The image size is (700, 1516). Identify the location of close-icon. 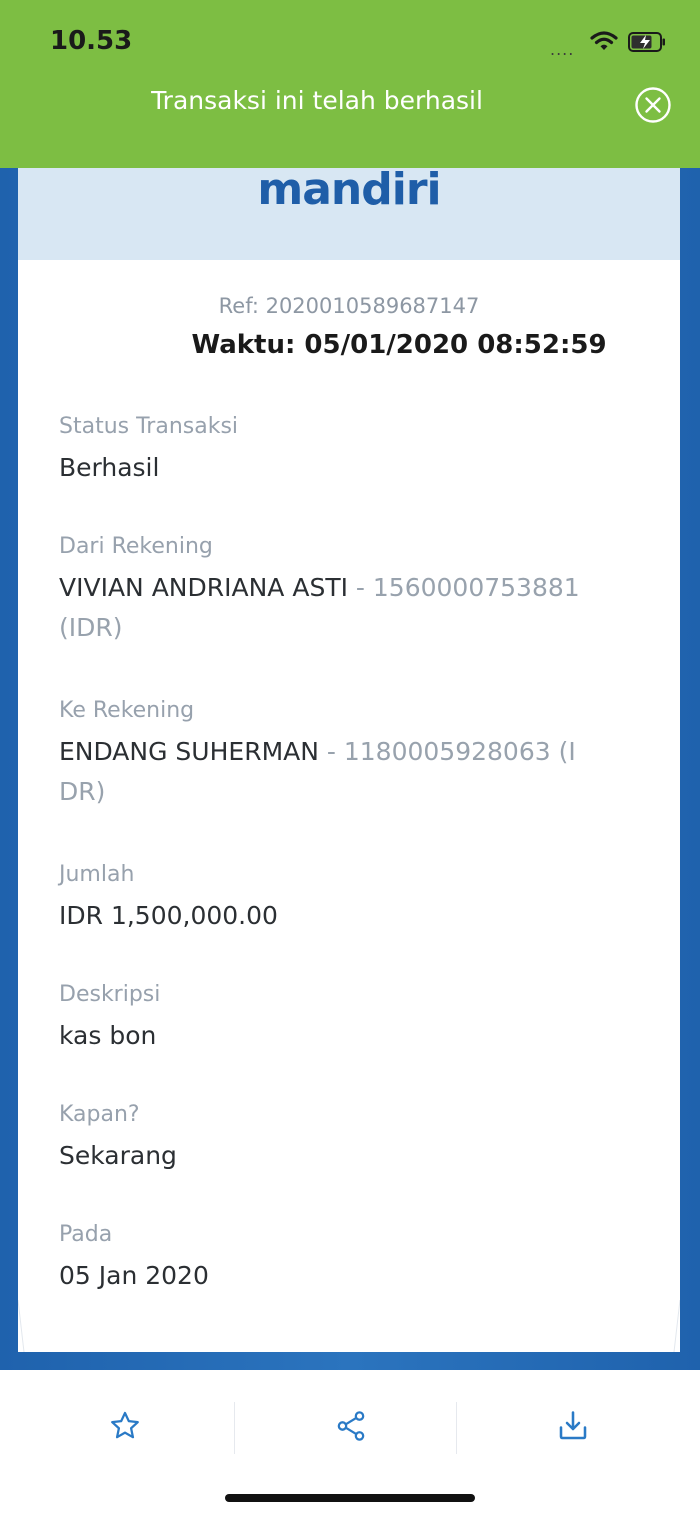
(653, 105).